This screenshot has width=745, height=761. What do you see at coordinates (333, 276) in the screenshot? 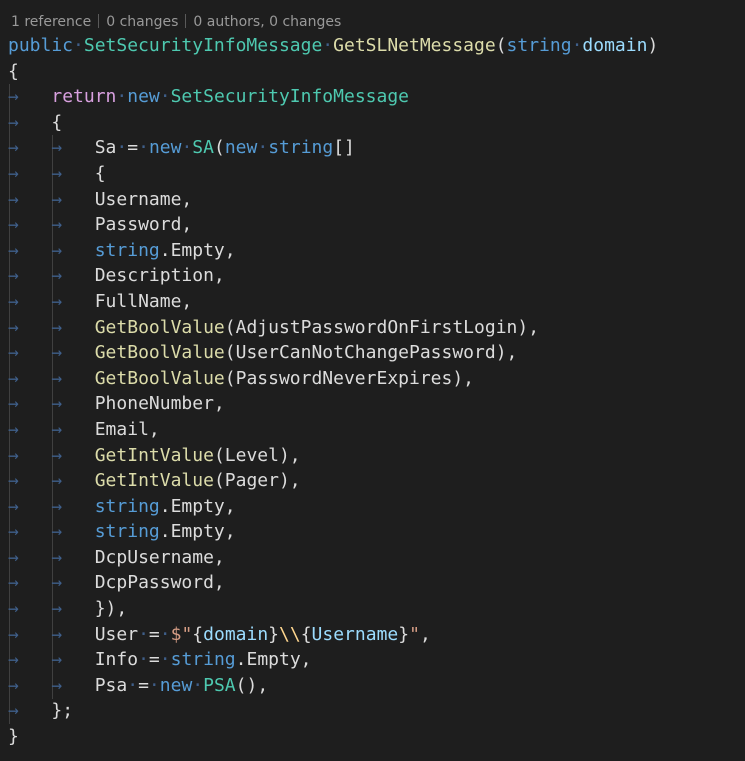
I see `code-line: → → Description,` at bounding box center [333, 276].